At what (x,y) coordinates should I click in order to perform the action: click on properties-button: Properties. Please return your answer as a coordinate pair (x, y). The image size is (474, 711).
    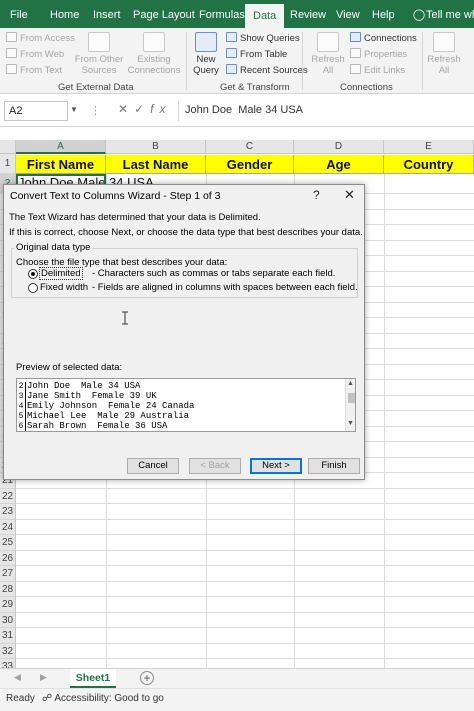
    Looking at the image, I should click on (378, 54).